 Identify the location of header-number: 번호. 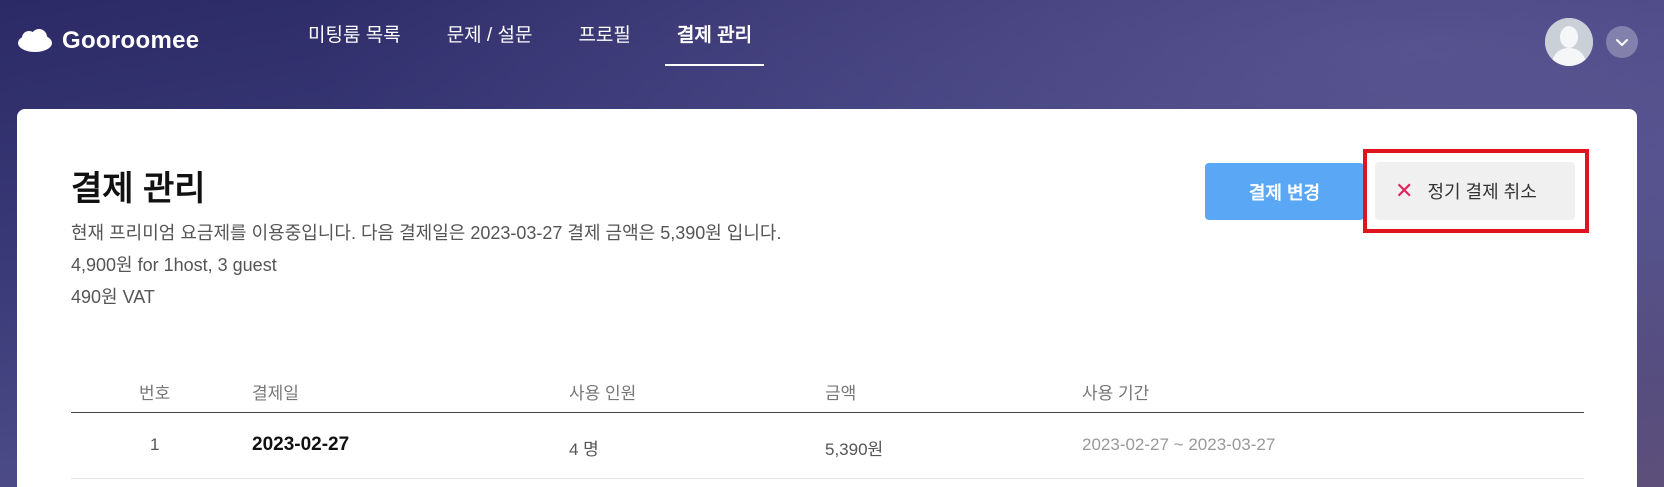
(155, 393).